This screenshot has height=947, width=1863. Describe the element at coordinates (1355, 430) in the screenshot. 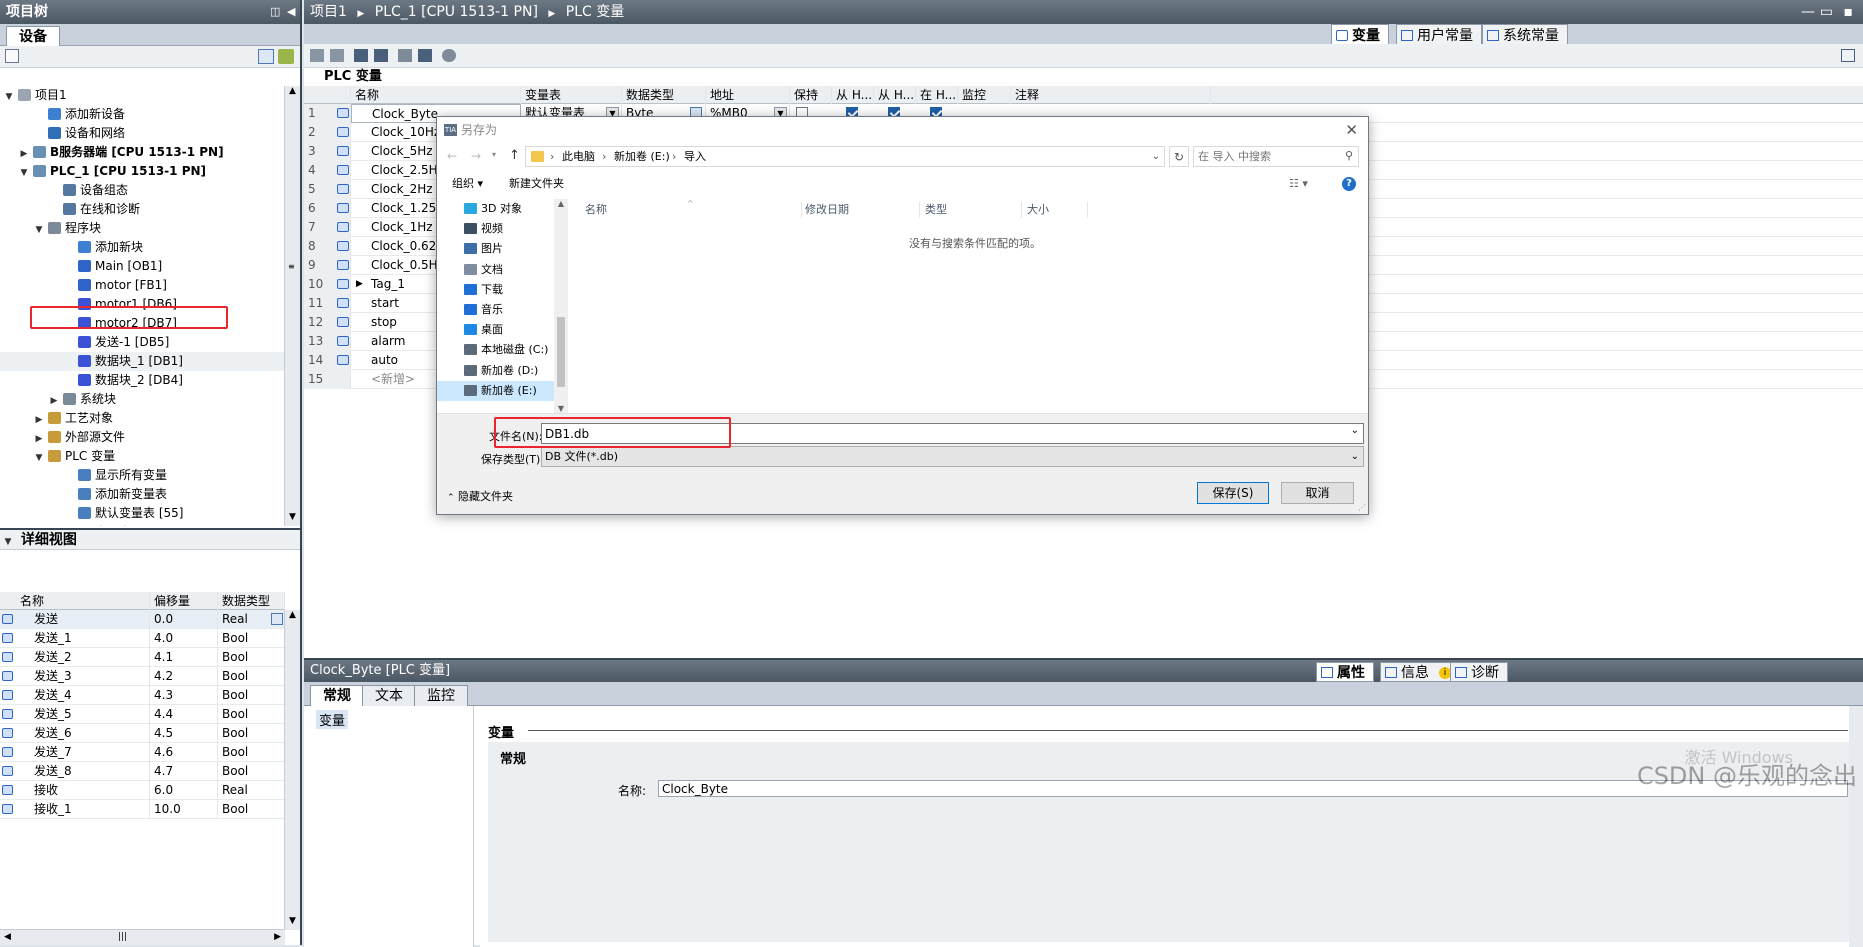

I see `filename-dropdown-icon: ⌄` at that location.